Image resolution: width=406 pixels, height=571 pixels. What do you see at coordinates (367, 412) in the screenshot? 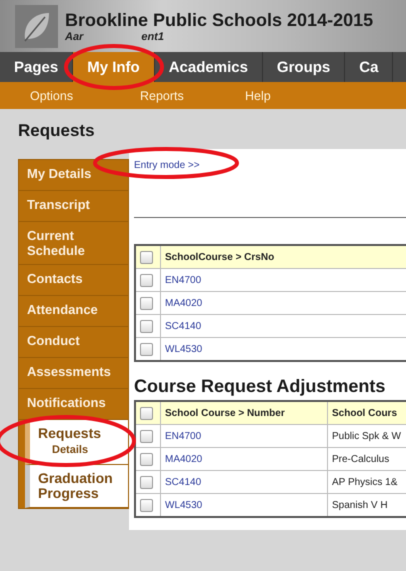
I see `column-header: School Cours` at bounding box center [367, 412].